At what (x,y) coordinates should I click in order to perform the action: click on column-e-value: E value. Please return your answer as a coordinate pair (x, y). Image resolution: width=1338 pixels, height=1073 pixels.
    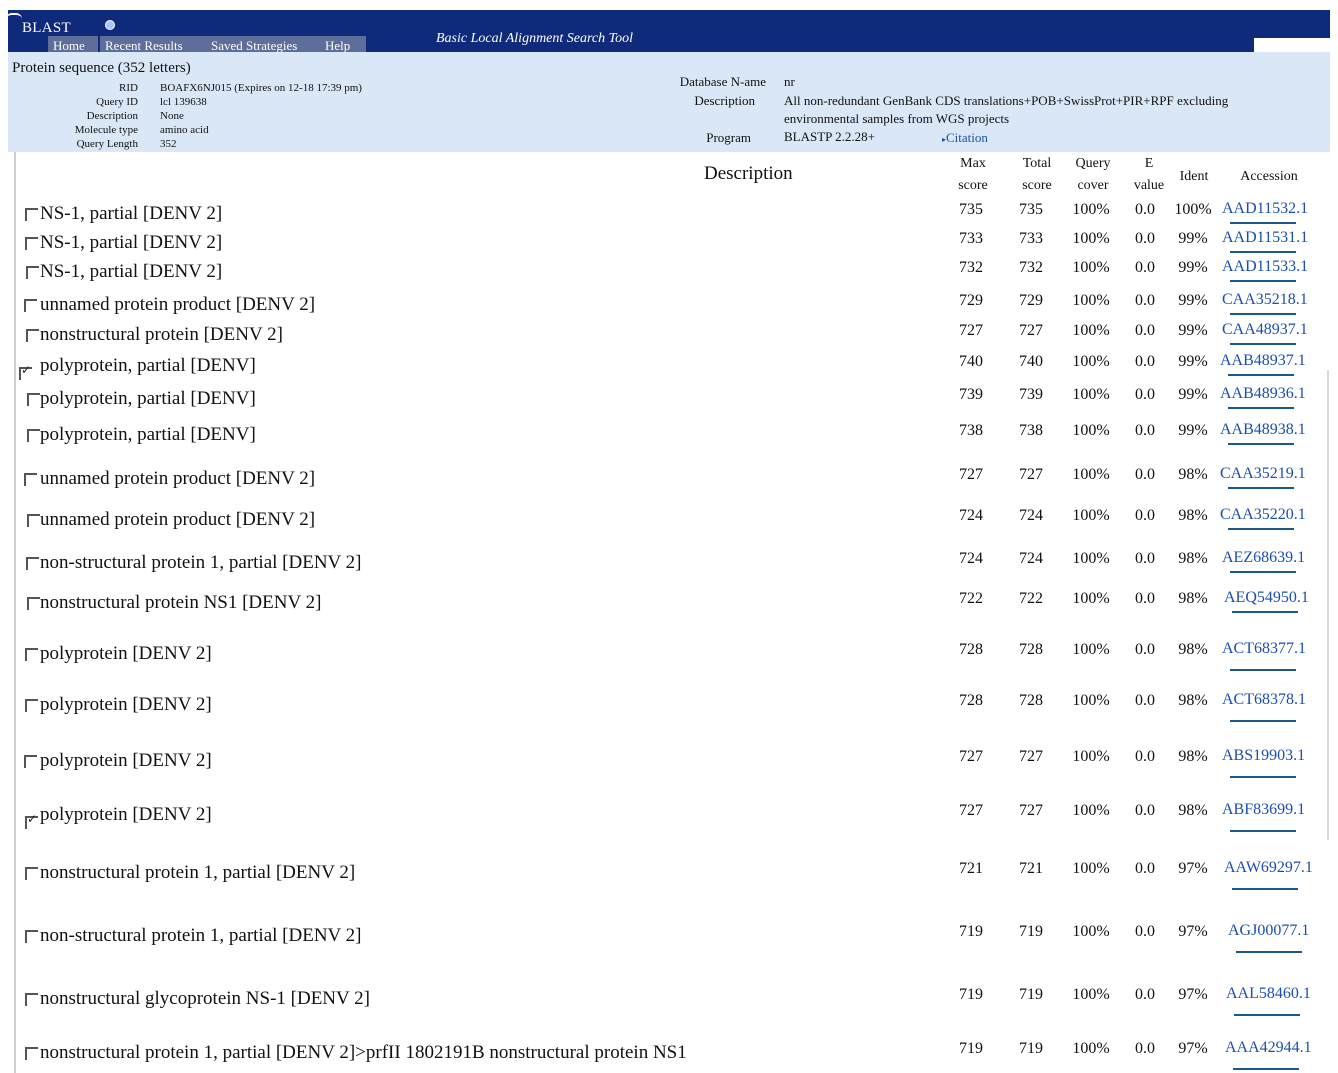
    Looking at the image, I should click on (1149, 175).